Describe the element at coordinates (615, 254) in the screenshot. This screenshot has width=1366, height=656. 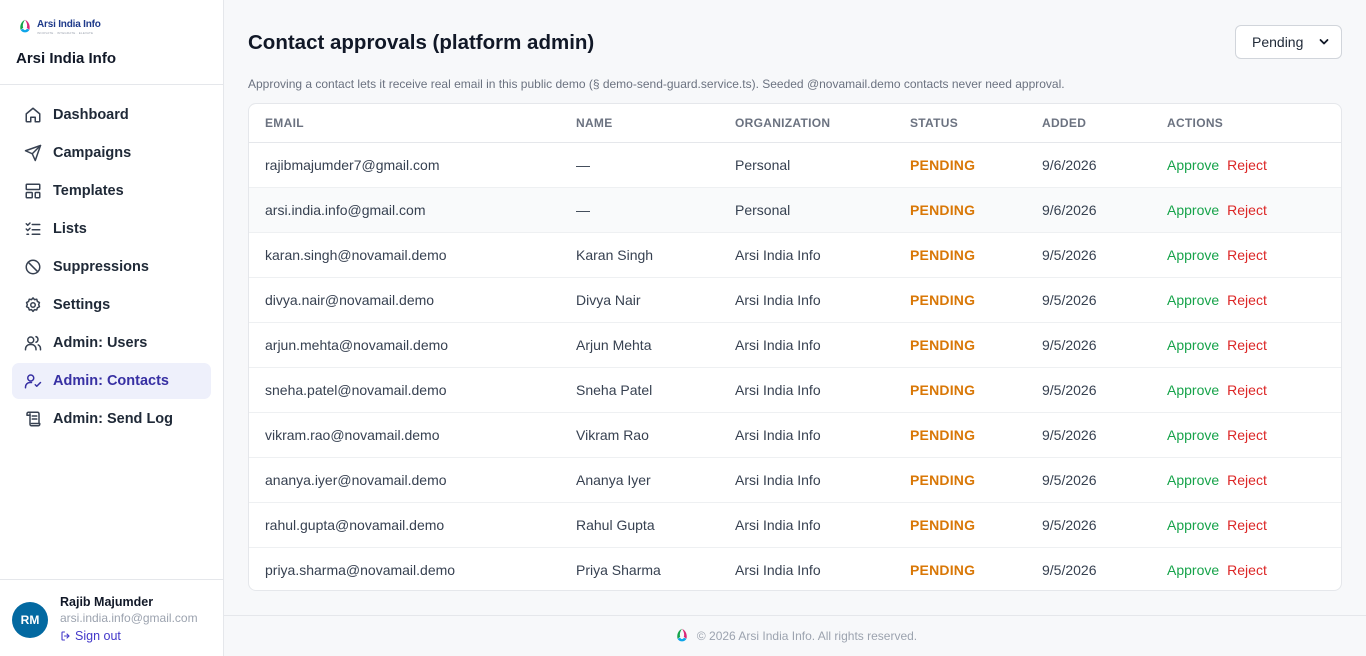
I see `cell-name: Karan Singh` at that location.